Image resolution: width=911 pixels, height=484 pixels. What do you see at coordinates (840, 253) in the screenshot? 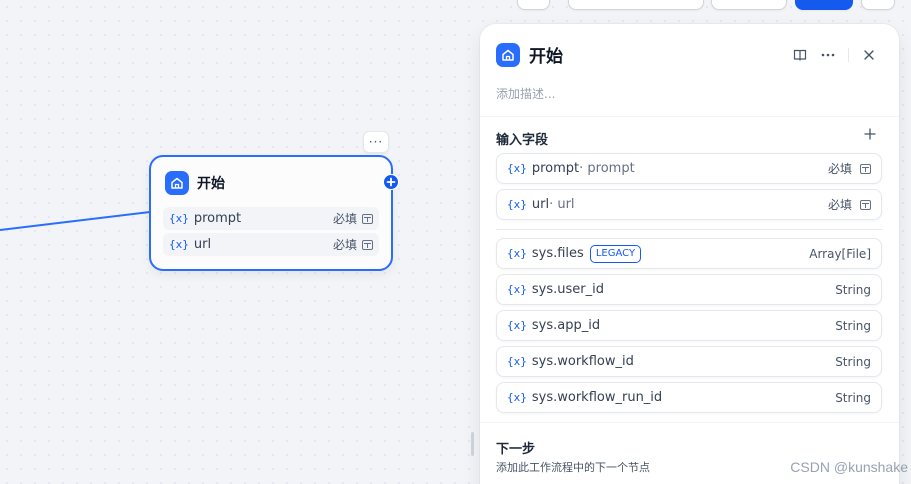
I see `field-type: Array[File]` at bounding box center [840, 253].